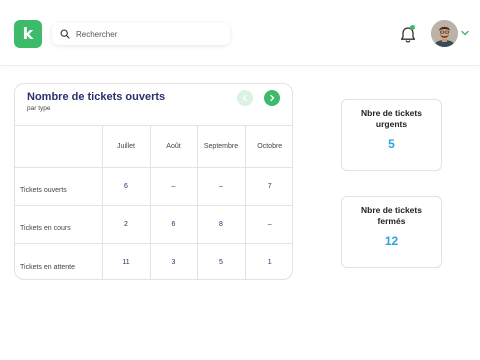  I want to click on table-row: Tickets en cours 2 6 8 –, so click(153, 224).